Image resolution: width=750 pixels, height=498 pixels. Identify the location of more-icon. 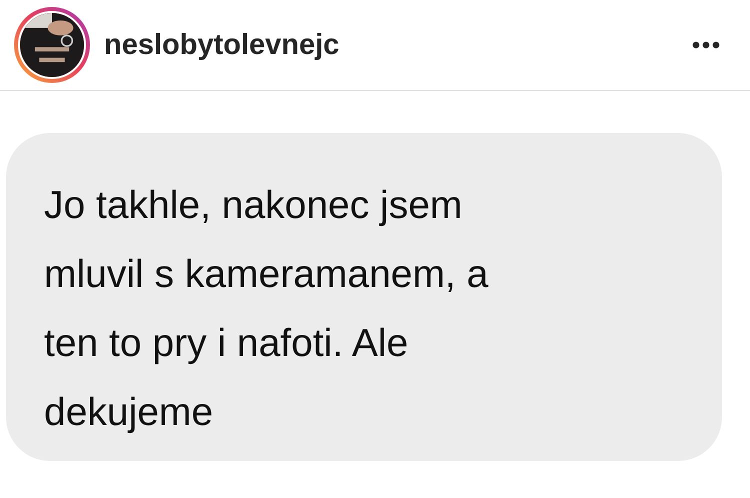
(706, 45).